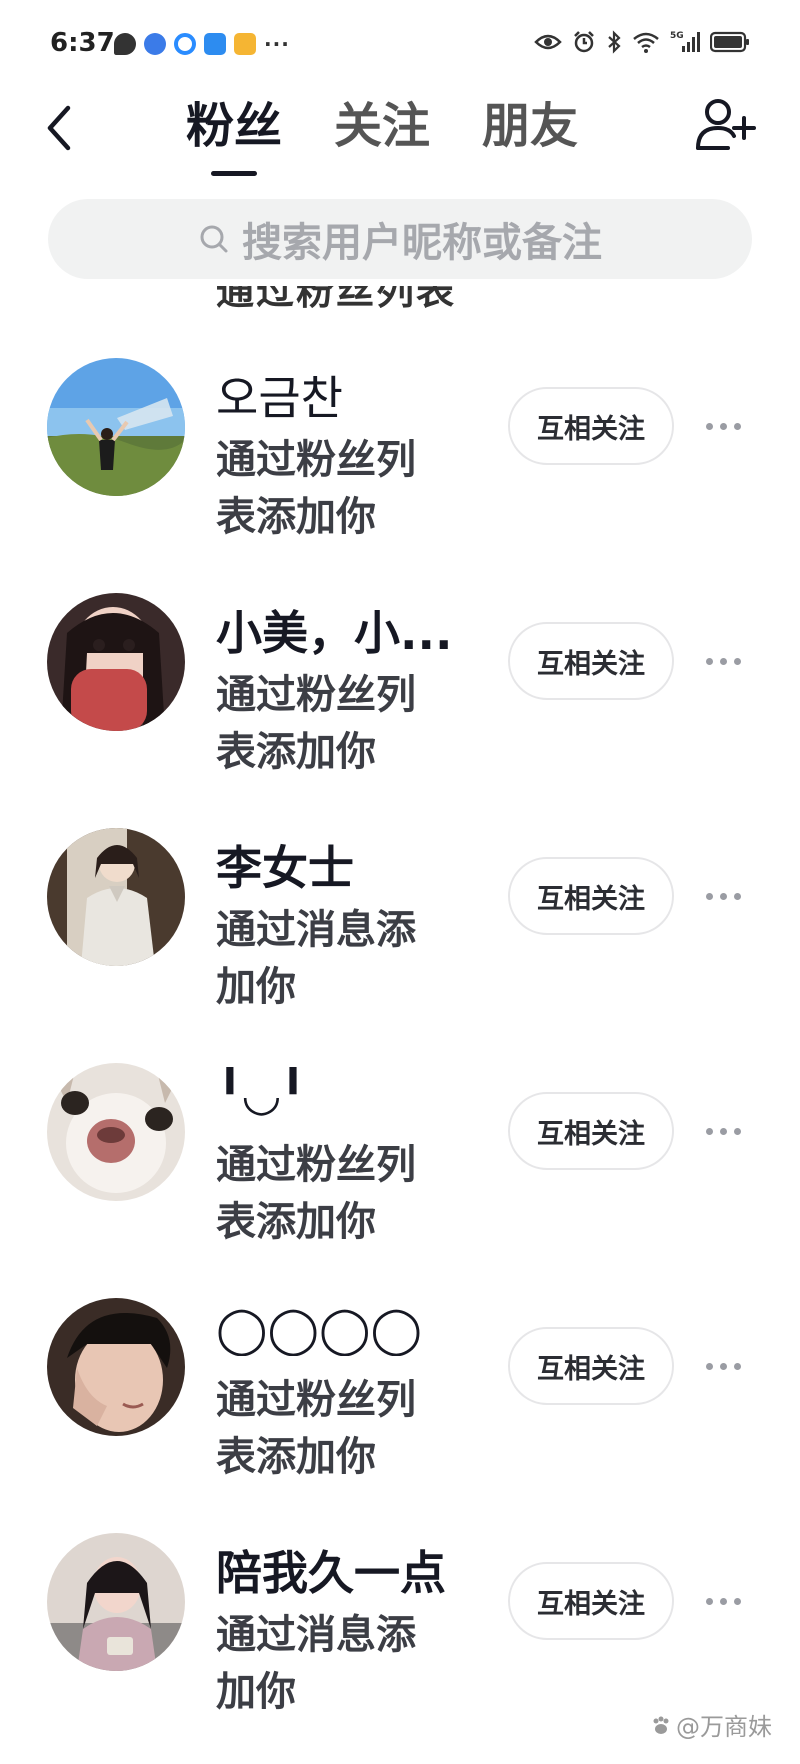  What do you see at coordinates (677, 36) in the screenshot?
I see `svg-text: 5G` at bounding box center [677, 36].